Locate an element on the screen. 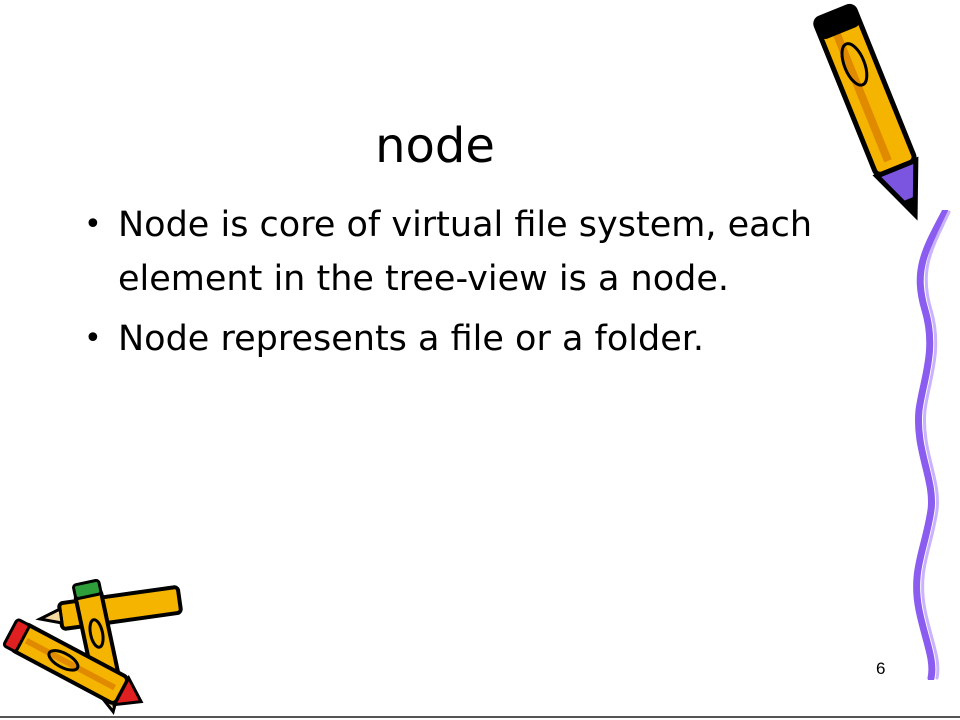  pencils-clipart-icon is located at coordinates (92, 646).